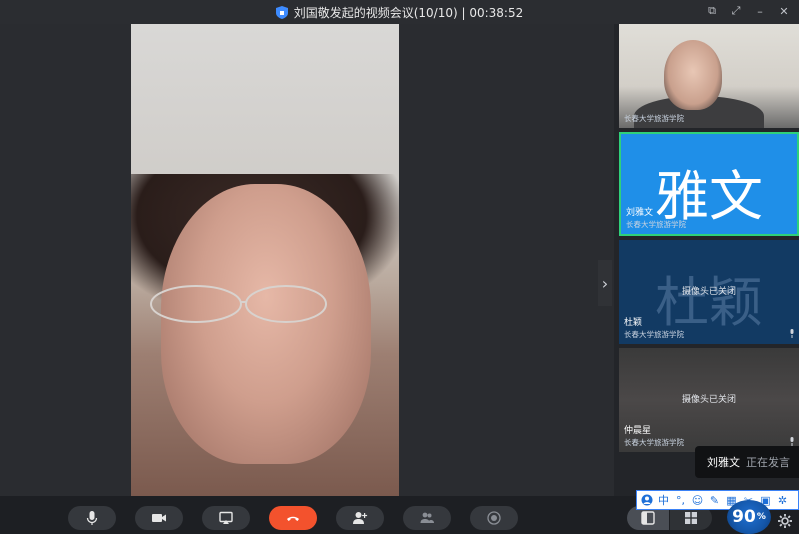 Image resolution: width=799 pixels, height=534 pixels. Describe the element at coordinates (633, 323) in the screenshot. I see `participant-name: 杜颖` at that location.